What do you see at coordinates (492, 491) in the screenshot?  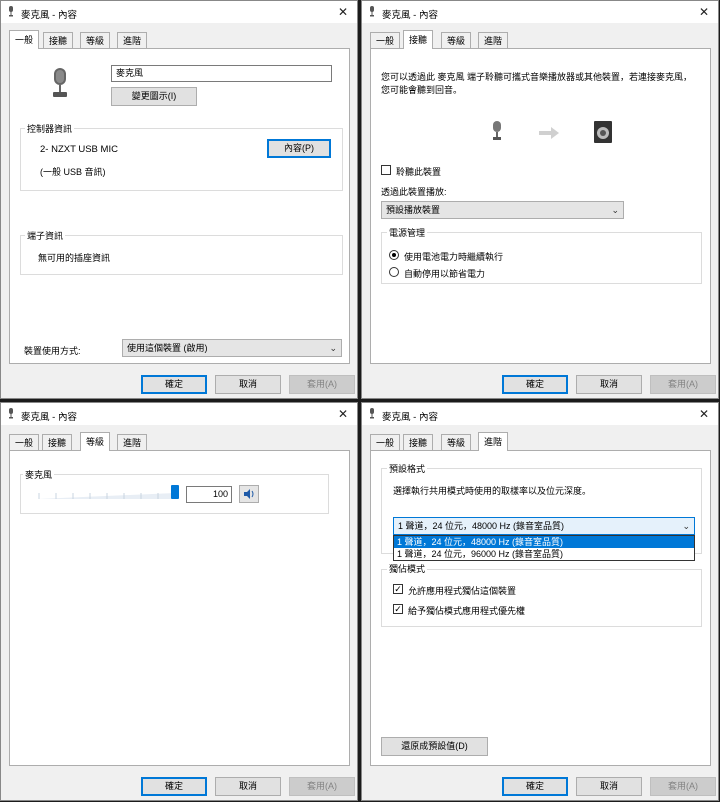 I see `default-format-description: 選擇執行共用模式時使用的取樣率以及位元深度。` at bounding box center [492, 491].